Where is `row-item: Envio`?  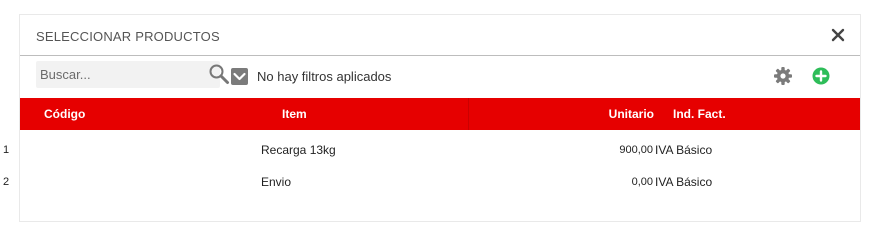
row-item: Envio is located at coordinates (276, 182).